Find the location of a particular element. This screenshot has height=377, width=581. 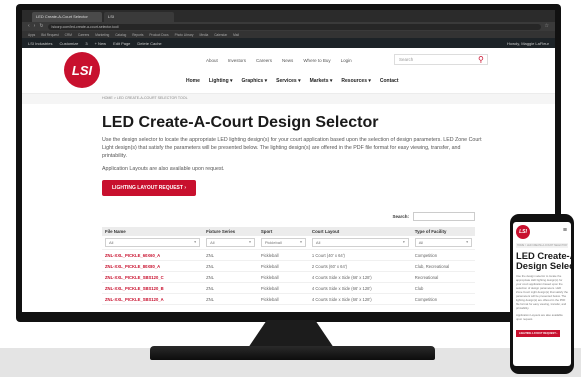

bookmark-item: Apps is located at coordinates (31, 35).